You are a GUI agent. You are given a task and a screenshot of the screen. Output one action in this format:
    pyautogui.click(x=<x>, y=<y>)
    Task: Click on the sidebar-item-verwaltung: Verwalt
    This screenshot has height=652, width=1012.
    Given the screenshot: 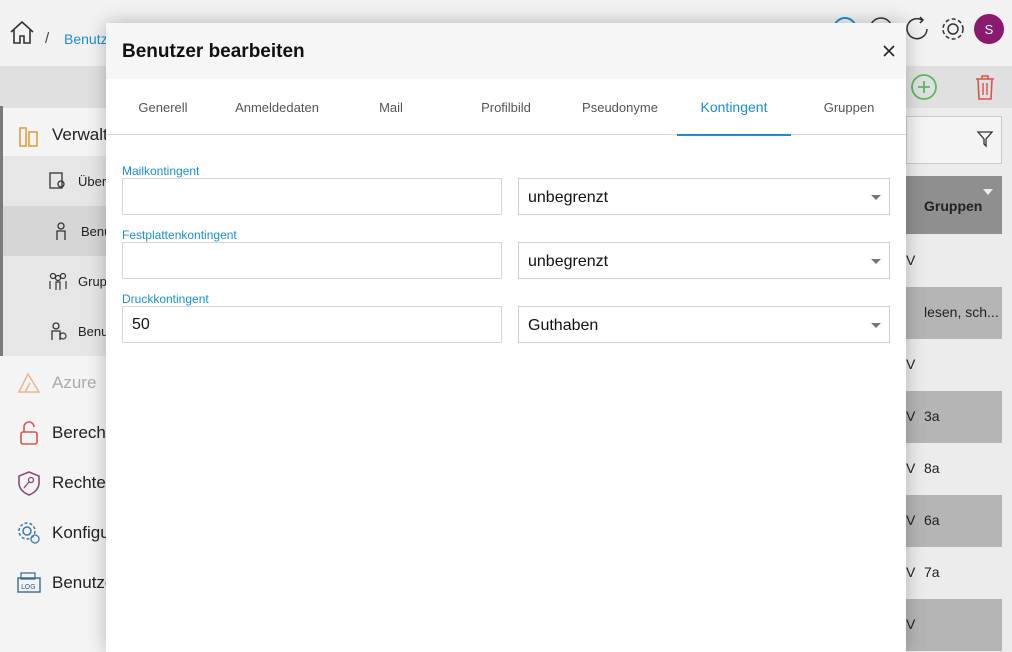 What is the action you would take?
    pyautogui.click(x=54, y=135)
    